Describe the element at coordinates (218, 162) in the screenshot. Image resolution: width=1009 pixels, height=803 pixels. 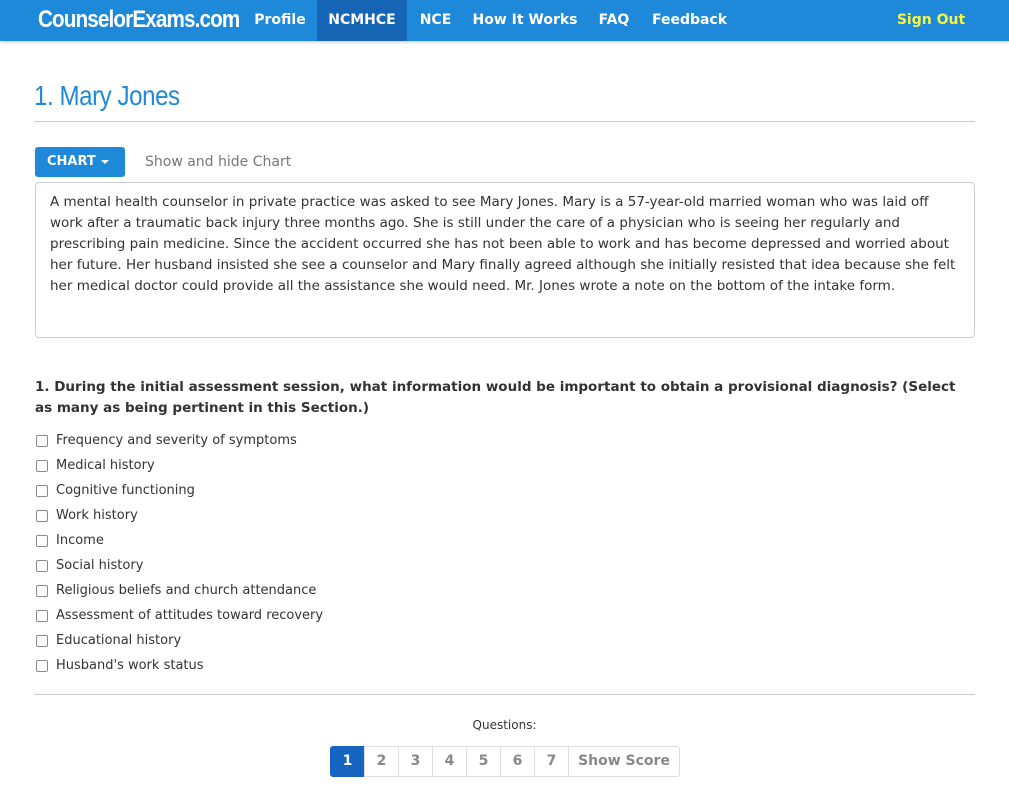
I see `chart-hint-text: Show and hide Chart` at that location.